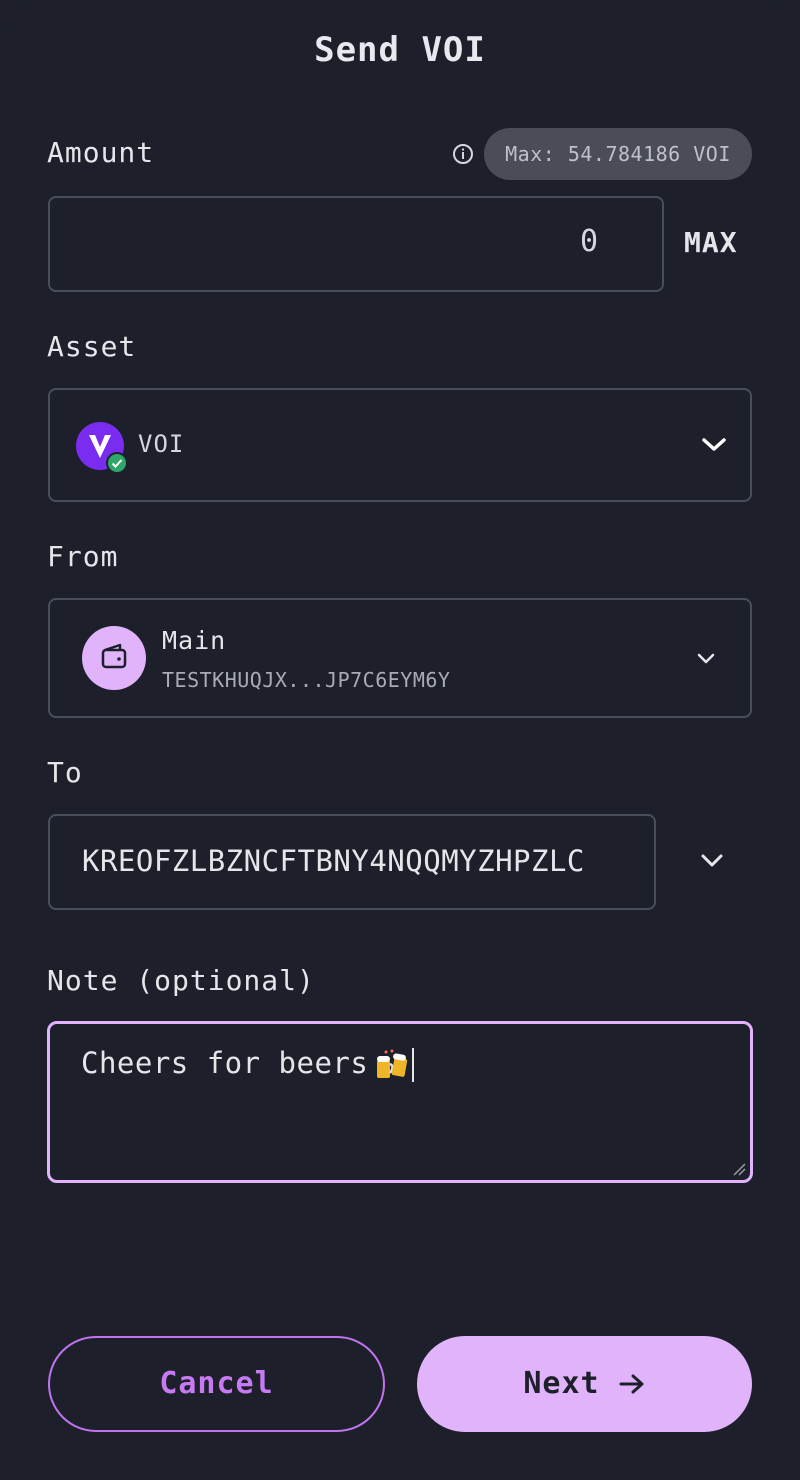 Image resolution: width=800 pixels, height=1480 pixels. I want to click on note-label: Note (optional), so click(181, 980).